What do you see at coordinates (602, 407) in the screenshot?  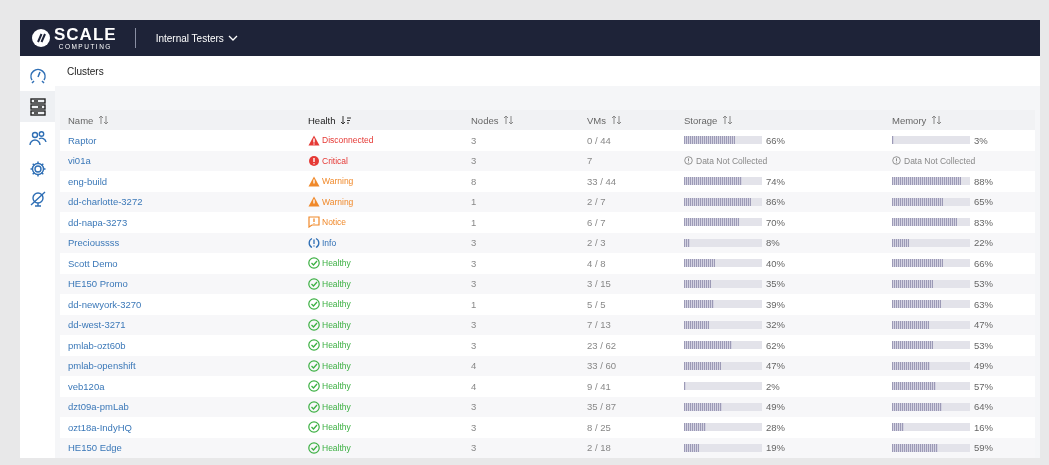 I see `table-cell: 35 / 87` at bounding box center [602, 407].